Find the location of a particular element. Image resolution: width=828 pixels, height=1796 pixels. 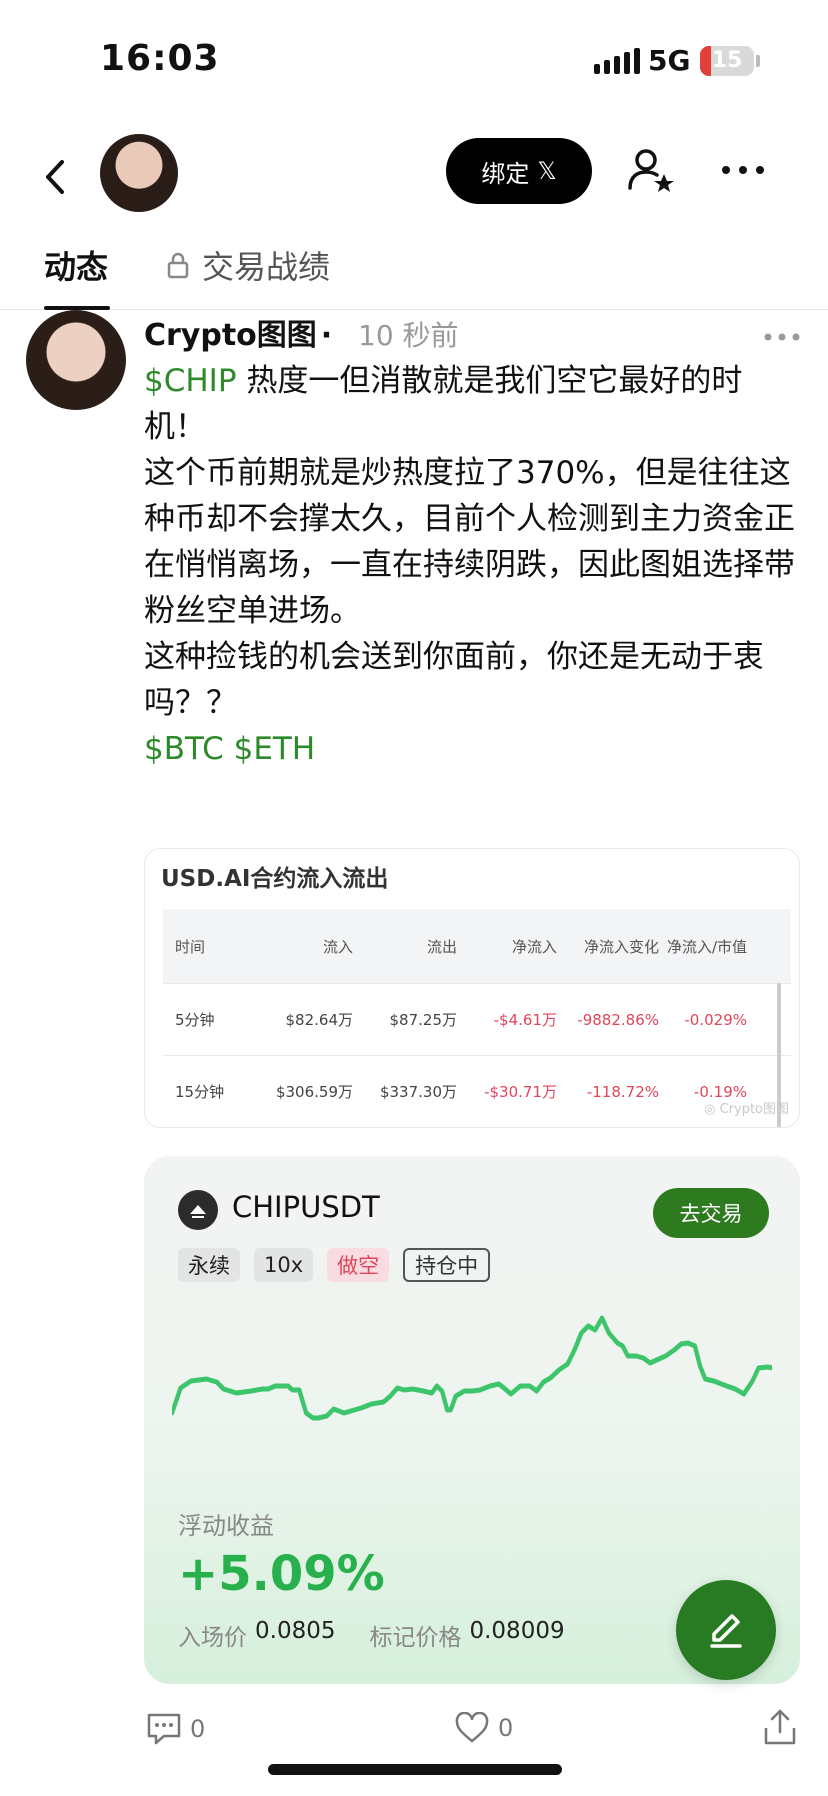

tab-trade-record: 交易战绩 is located at coordinates (248, 265).